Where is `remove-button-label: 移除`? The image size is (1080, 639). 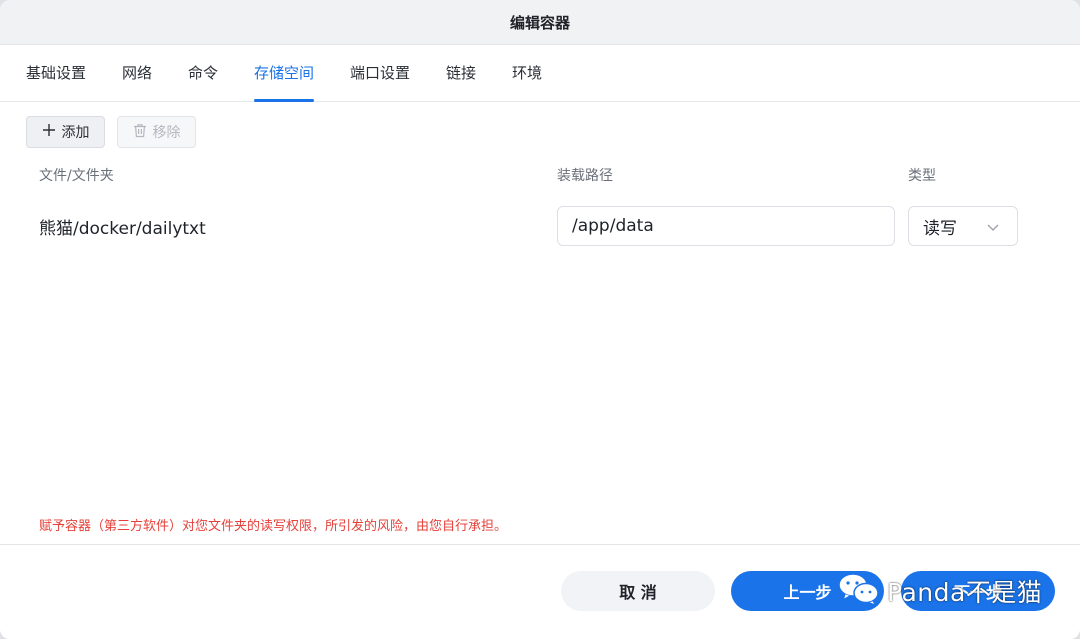
remove-button-label: 移除 is located at coordinates (166, 133).